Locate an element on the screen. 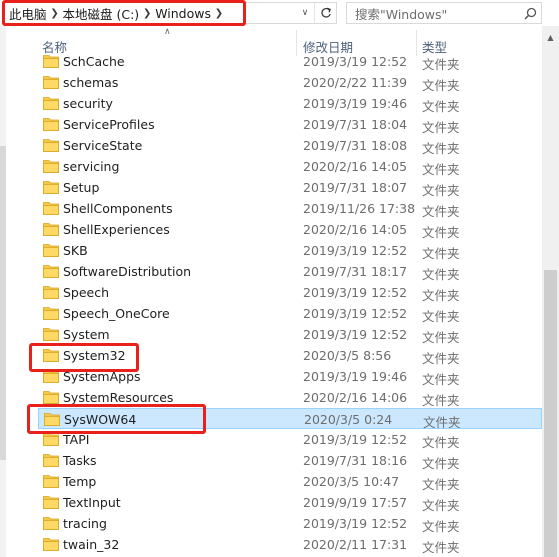 This screenshot has height=557, width=559. table-row: ShellExperiences 2020/2/16 14:05 文件夹 is located at coordinates (290, 229).